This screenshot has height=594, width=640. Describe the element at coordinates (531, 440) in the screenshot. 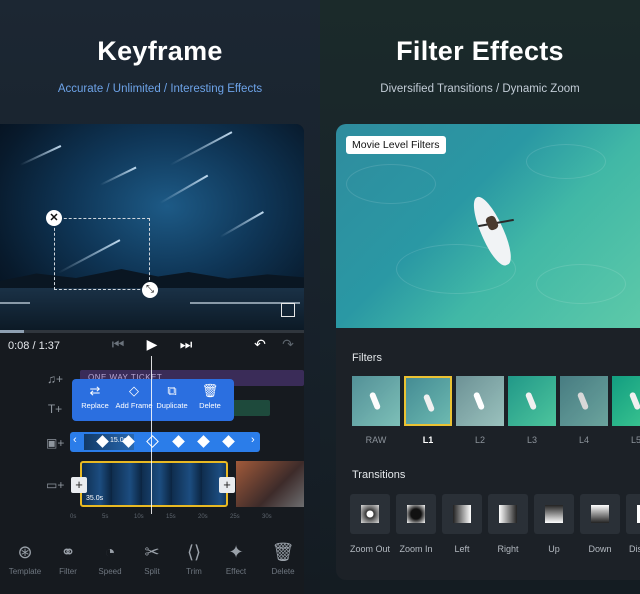

I see `filter-label: L3` at that location.